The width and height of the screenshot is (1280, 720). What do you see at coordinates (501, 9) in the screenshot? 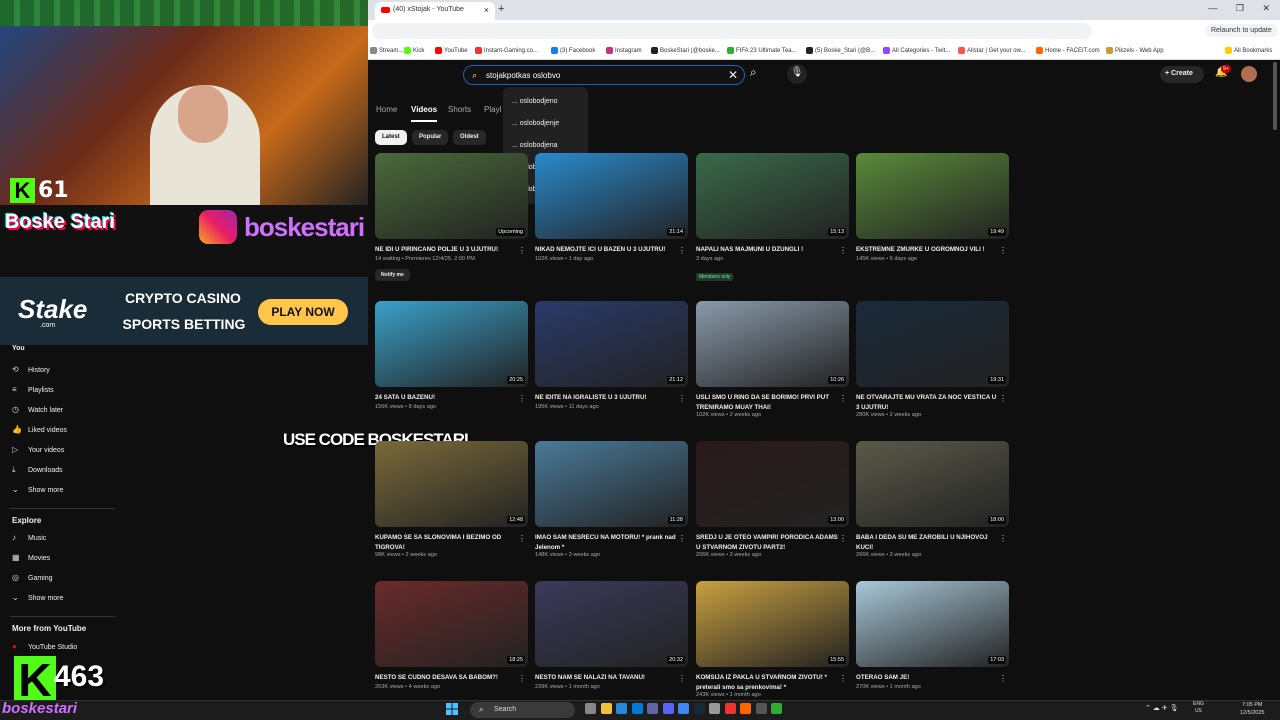
I see `new-tab-button: +` at bounding box center [501, 9].